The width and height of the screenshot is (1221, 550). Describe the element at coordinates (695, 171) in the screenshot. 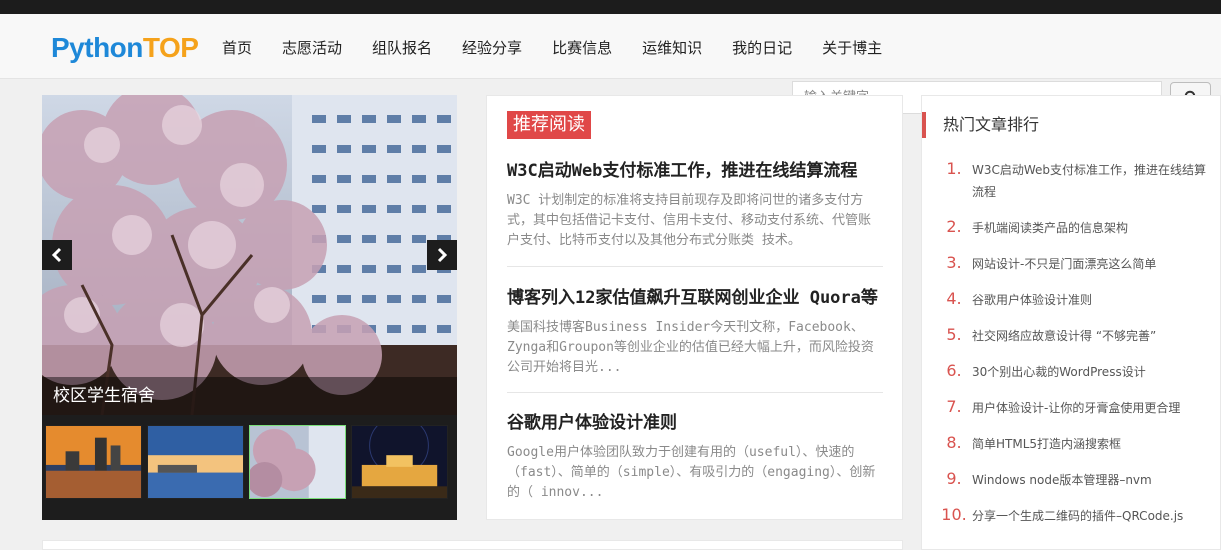

I see `article-title: W3C启动Web支付标准工作，推进在线结算流程` at that location.